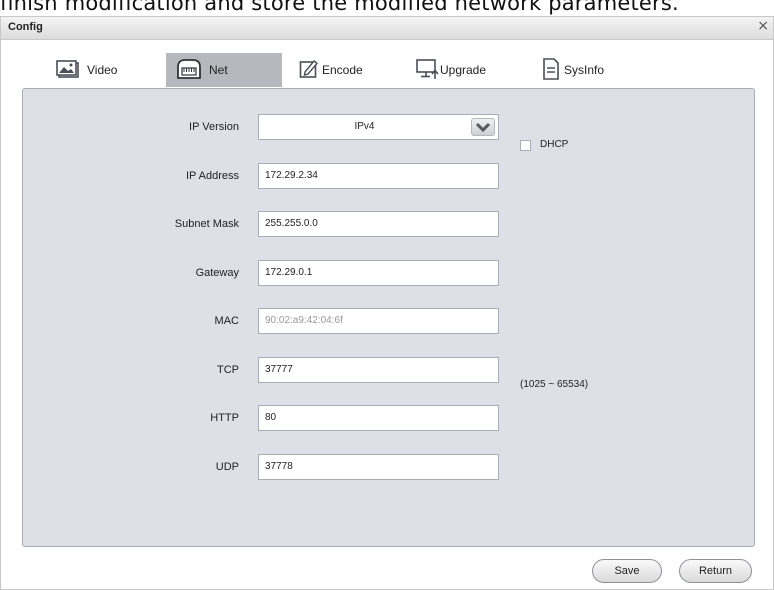 The width and height of the screenshot is (774, 590). I want to click on tab-video: Video, so click(86, 70).